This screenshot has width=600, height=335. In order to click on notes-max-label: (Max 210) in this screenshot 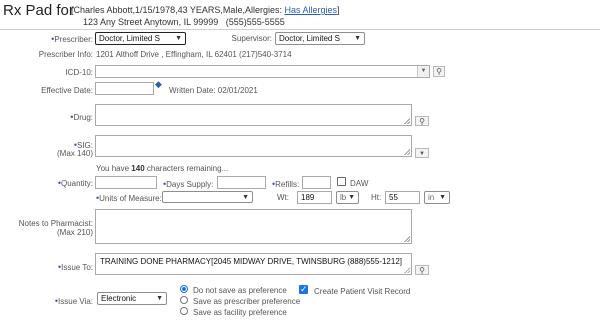, I will do `click(74, 232)`.